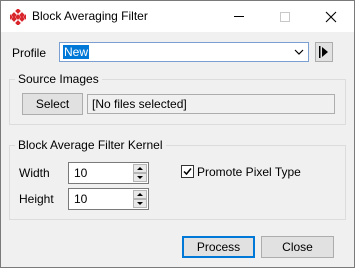 This screenshot has height=268, width=355. I want to click on minimize-icon, so click(239, 16).